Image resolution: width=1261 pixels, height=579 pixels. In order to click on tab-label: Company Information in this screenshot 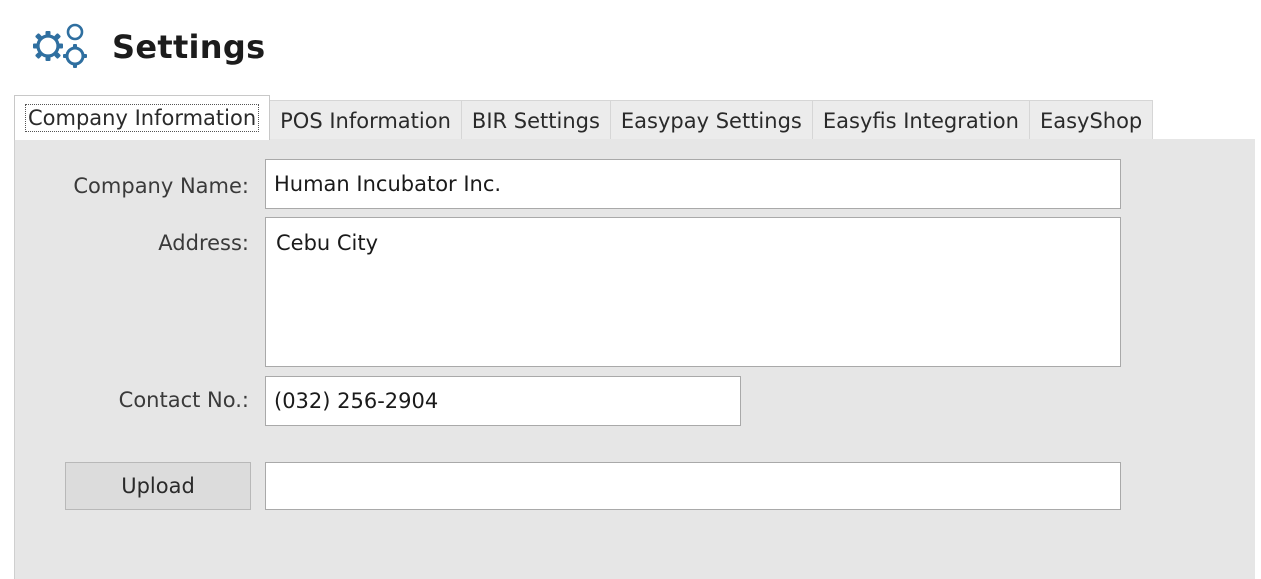, I will do `click(142, 118)`.